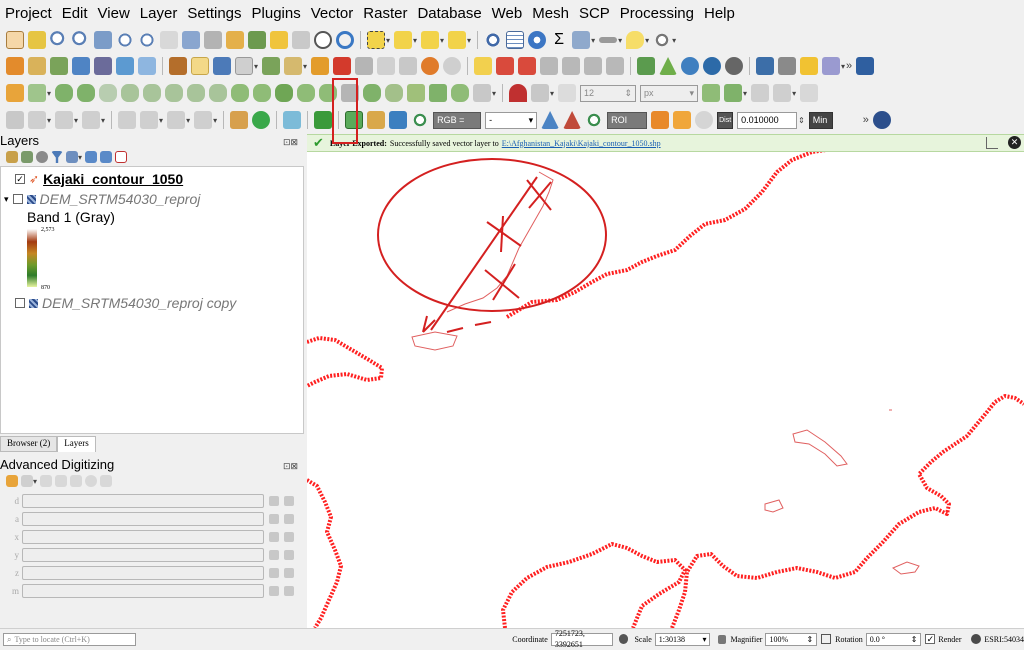 The width and height of the screenshot is (1024, 650). What do you see at coordinates (660, 120) in the screenshot?
I see `roi-pointer-icon` at bounding box center [660, 120].